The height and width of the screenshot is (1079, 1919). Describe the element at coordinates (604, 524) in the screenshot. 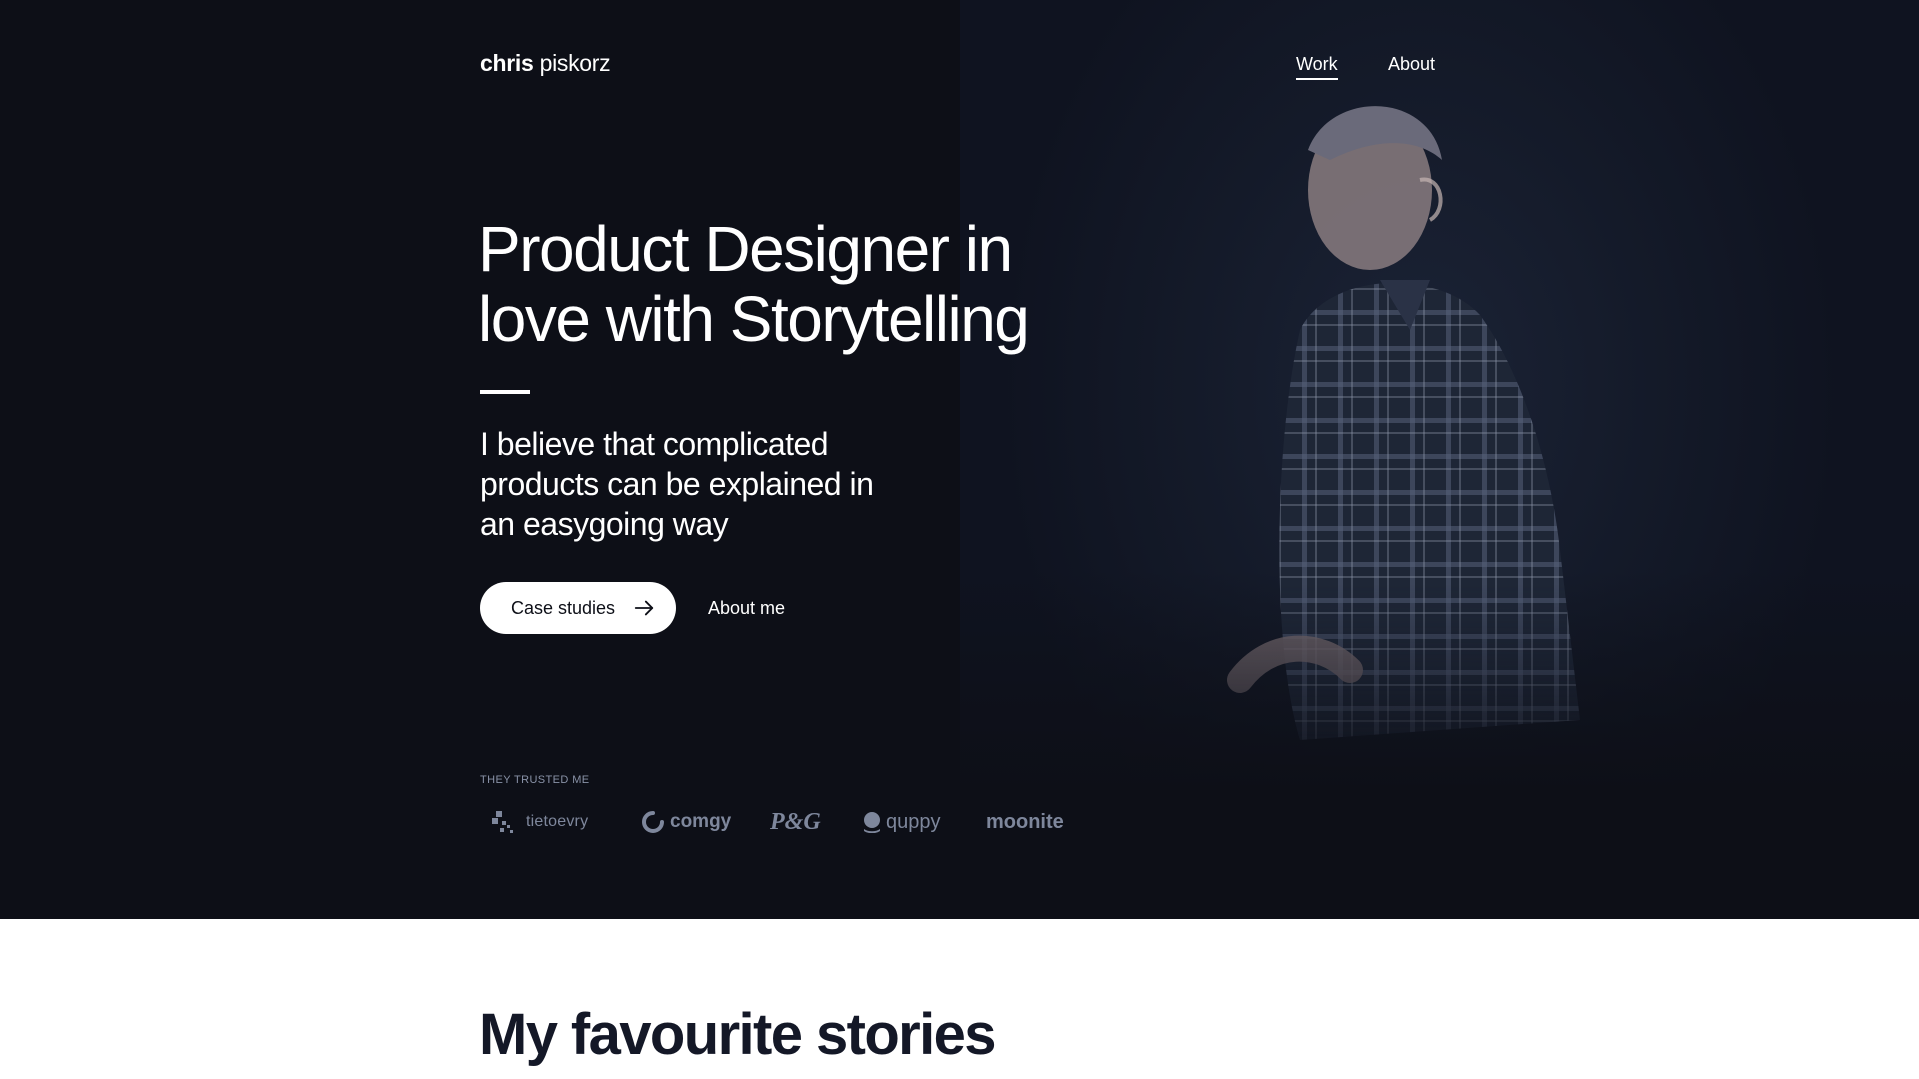

I see `lead-line-3: an easygoing way` at that location.